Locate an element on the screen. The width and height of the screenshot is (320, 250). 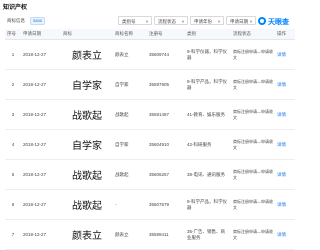
section-header: 知识产权 is located at coordinates (150, 6).